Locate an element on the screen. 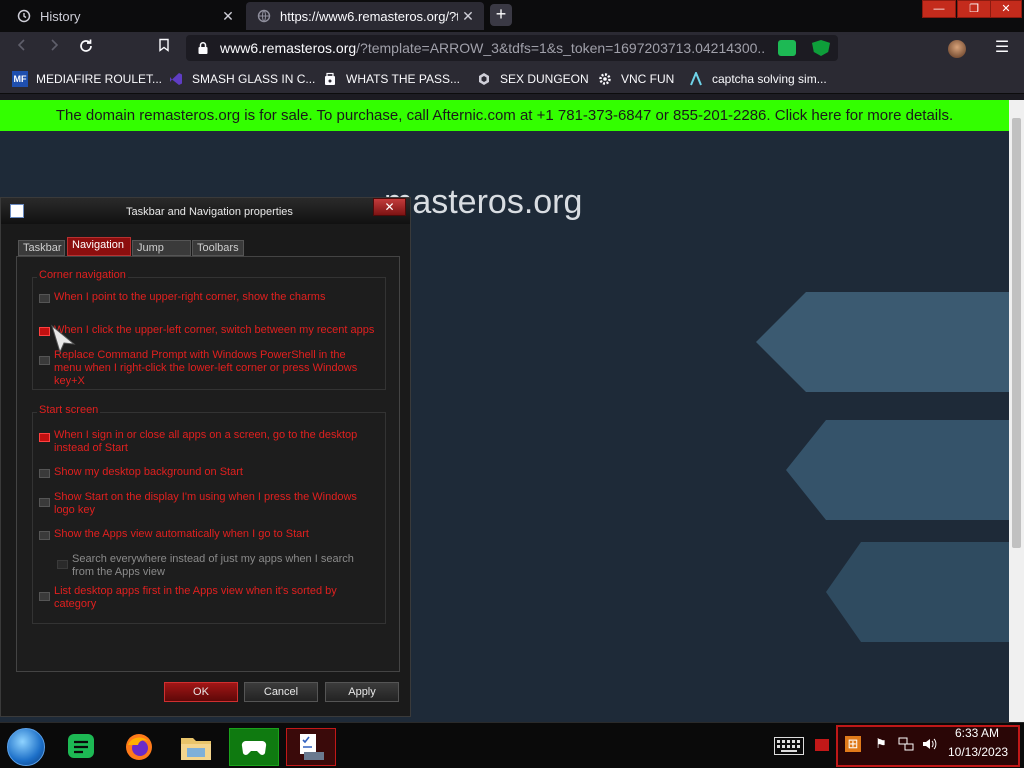 Image resolution: width=1024 pixels, height=768 pixels. site-title: masteros.org is located at coordinates (483, 202).